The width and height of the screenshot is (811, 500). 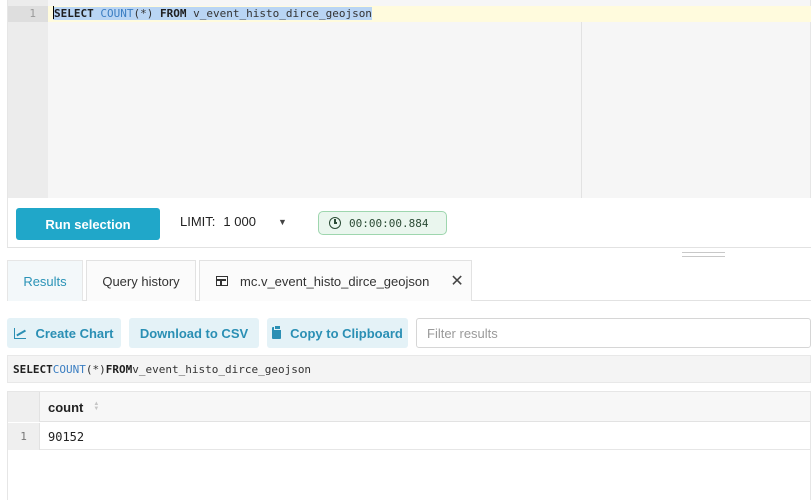 I want to click on limit-select: LIMIT: 1 000 ▼, so click(x=233, y=221).